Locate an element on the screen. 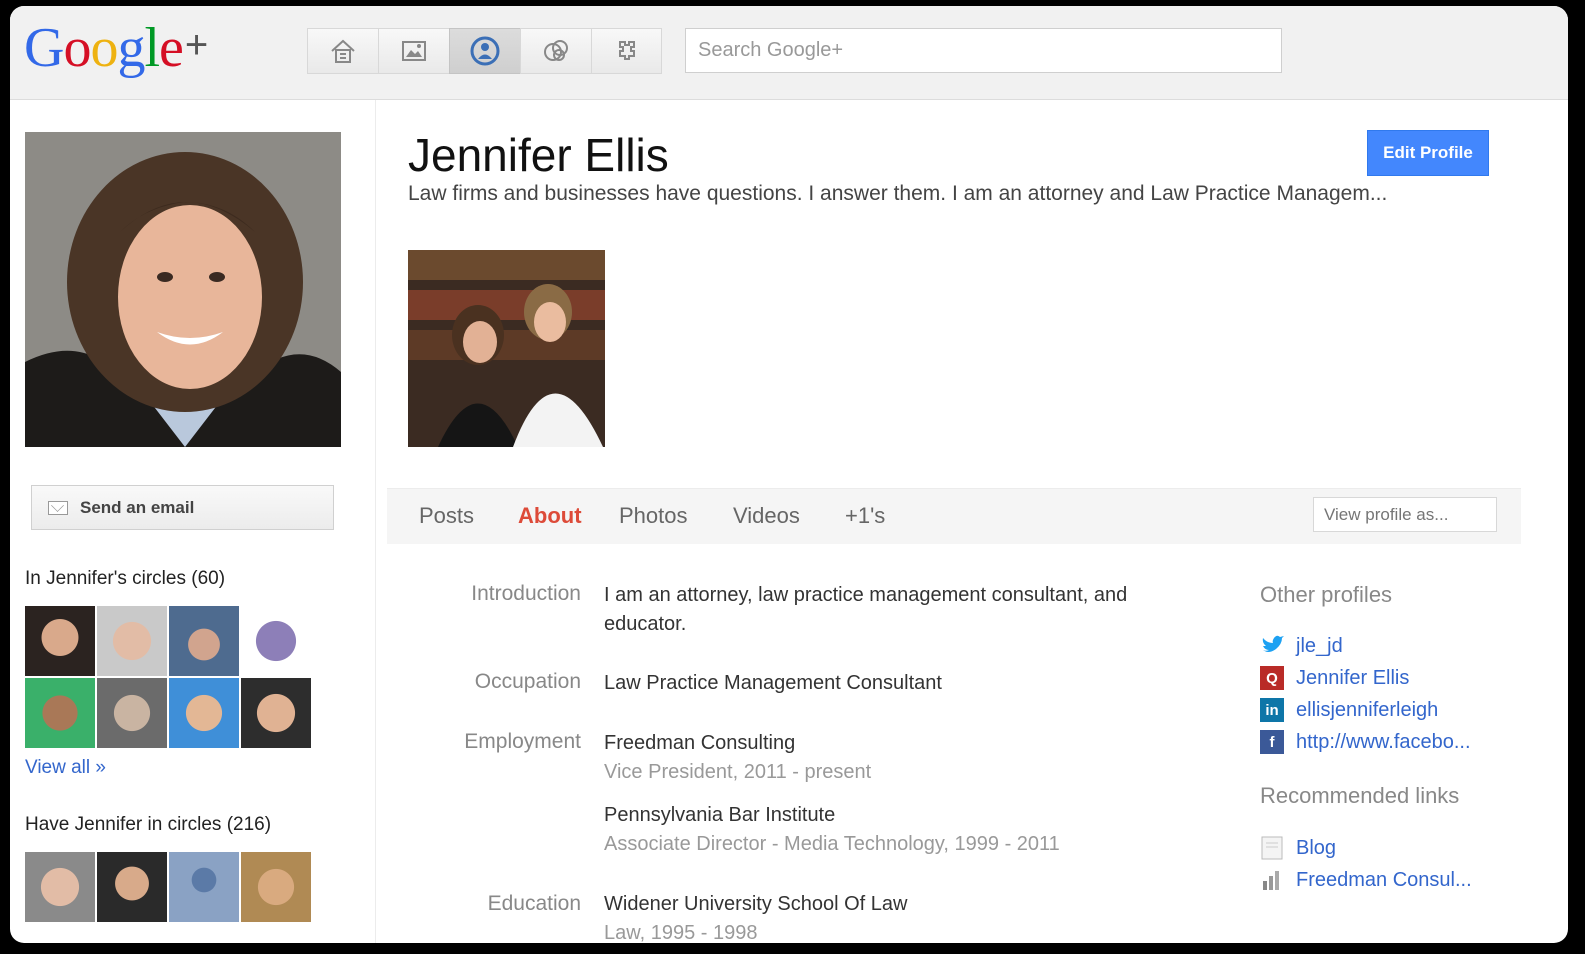 The height and width of the screenshot is (954, 1585). tab-photos: Photos is located at coordinates (653, 516).